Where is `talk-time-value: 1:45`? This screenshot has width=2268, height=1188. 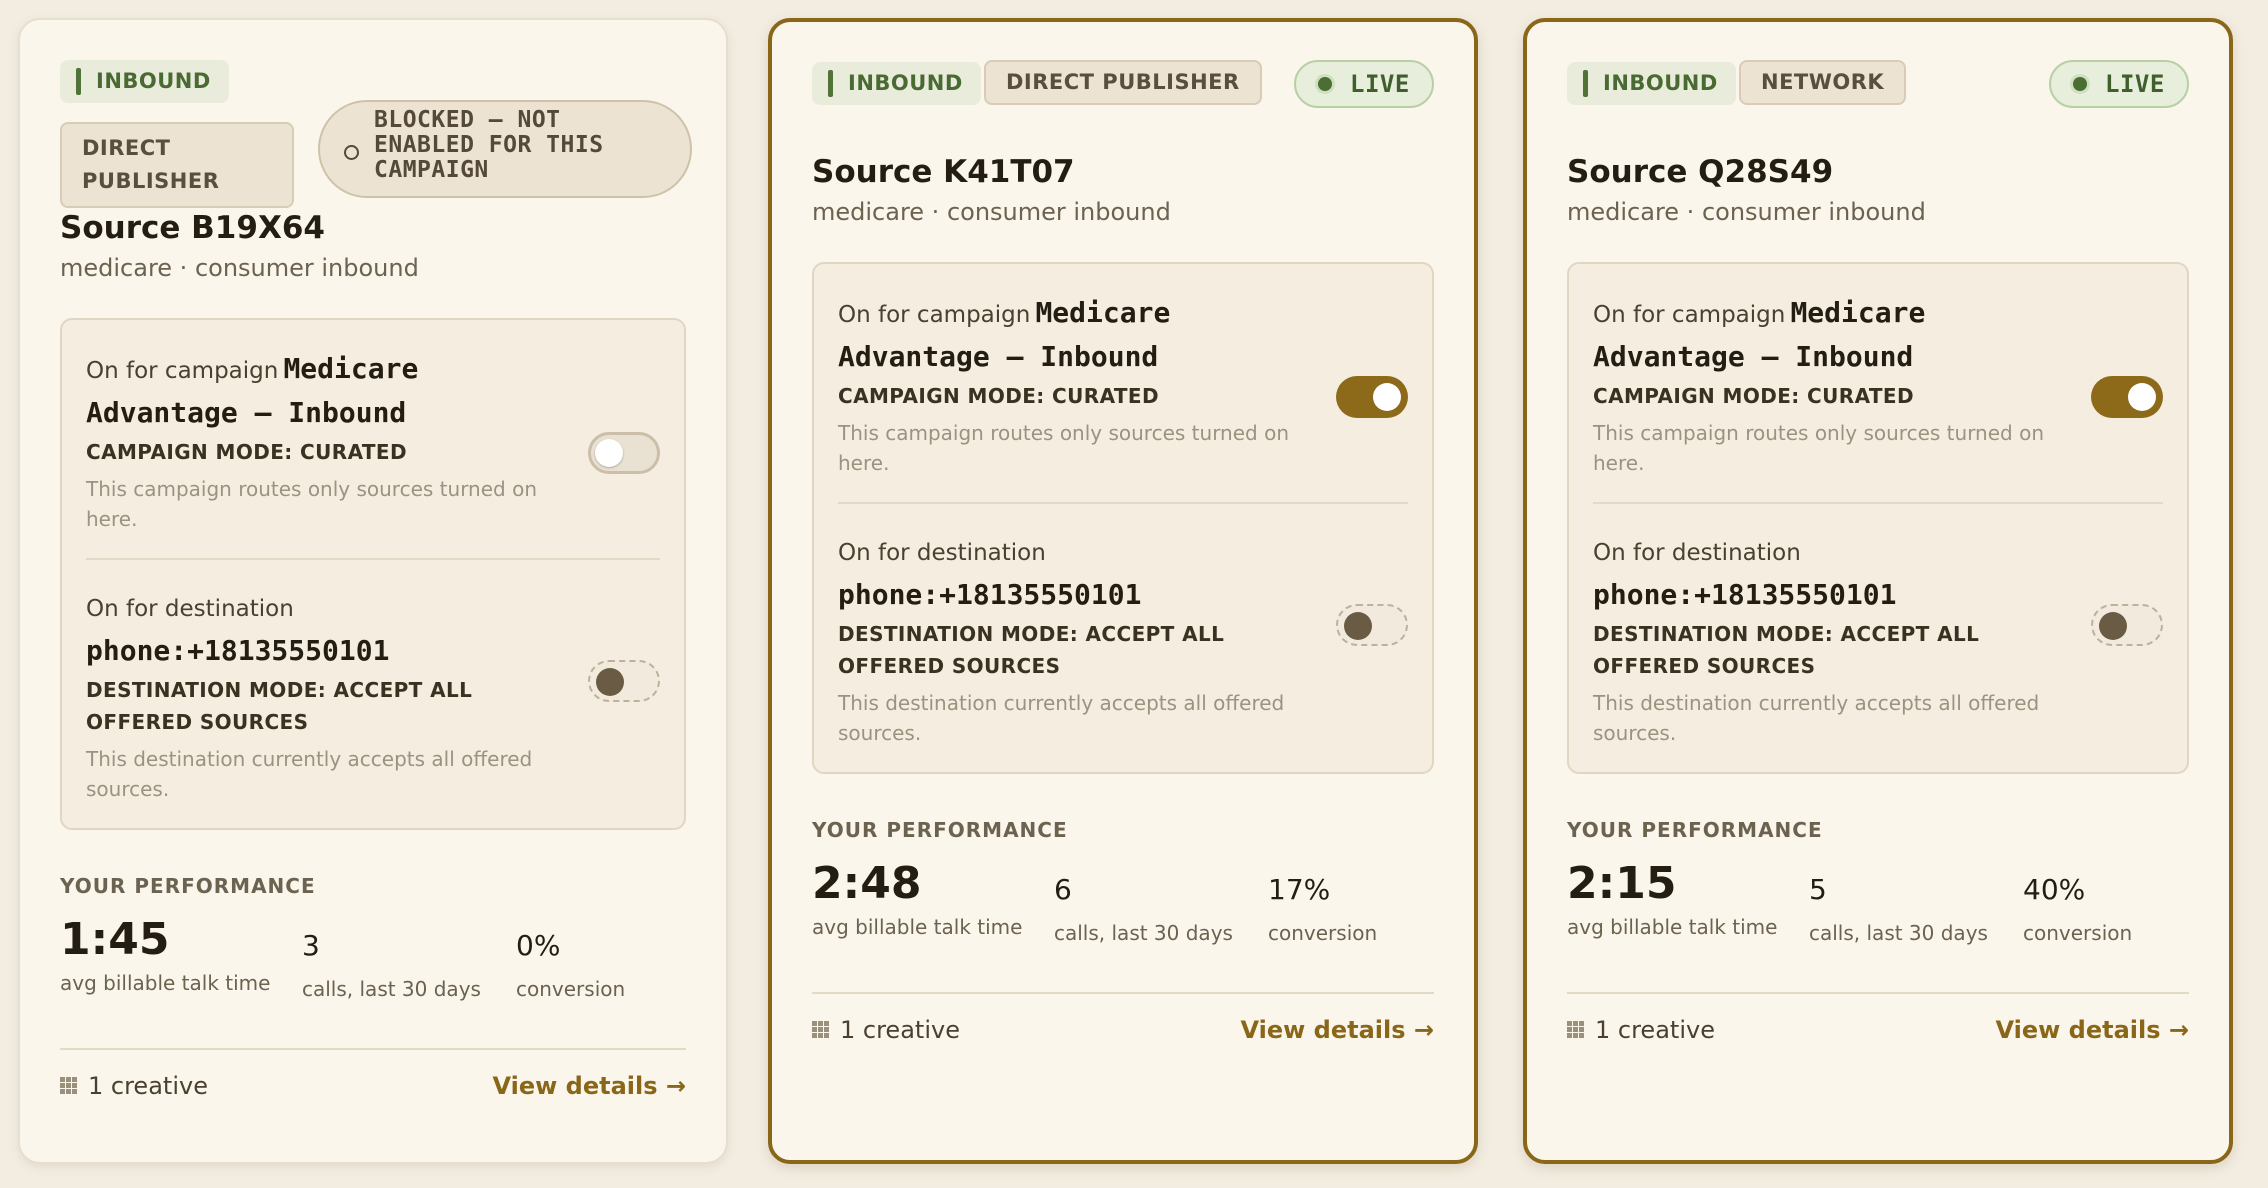
talk-time-value: 1:45 is located at coordinates (115, 939).